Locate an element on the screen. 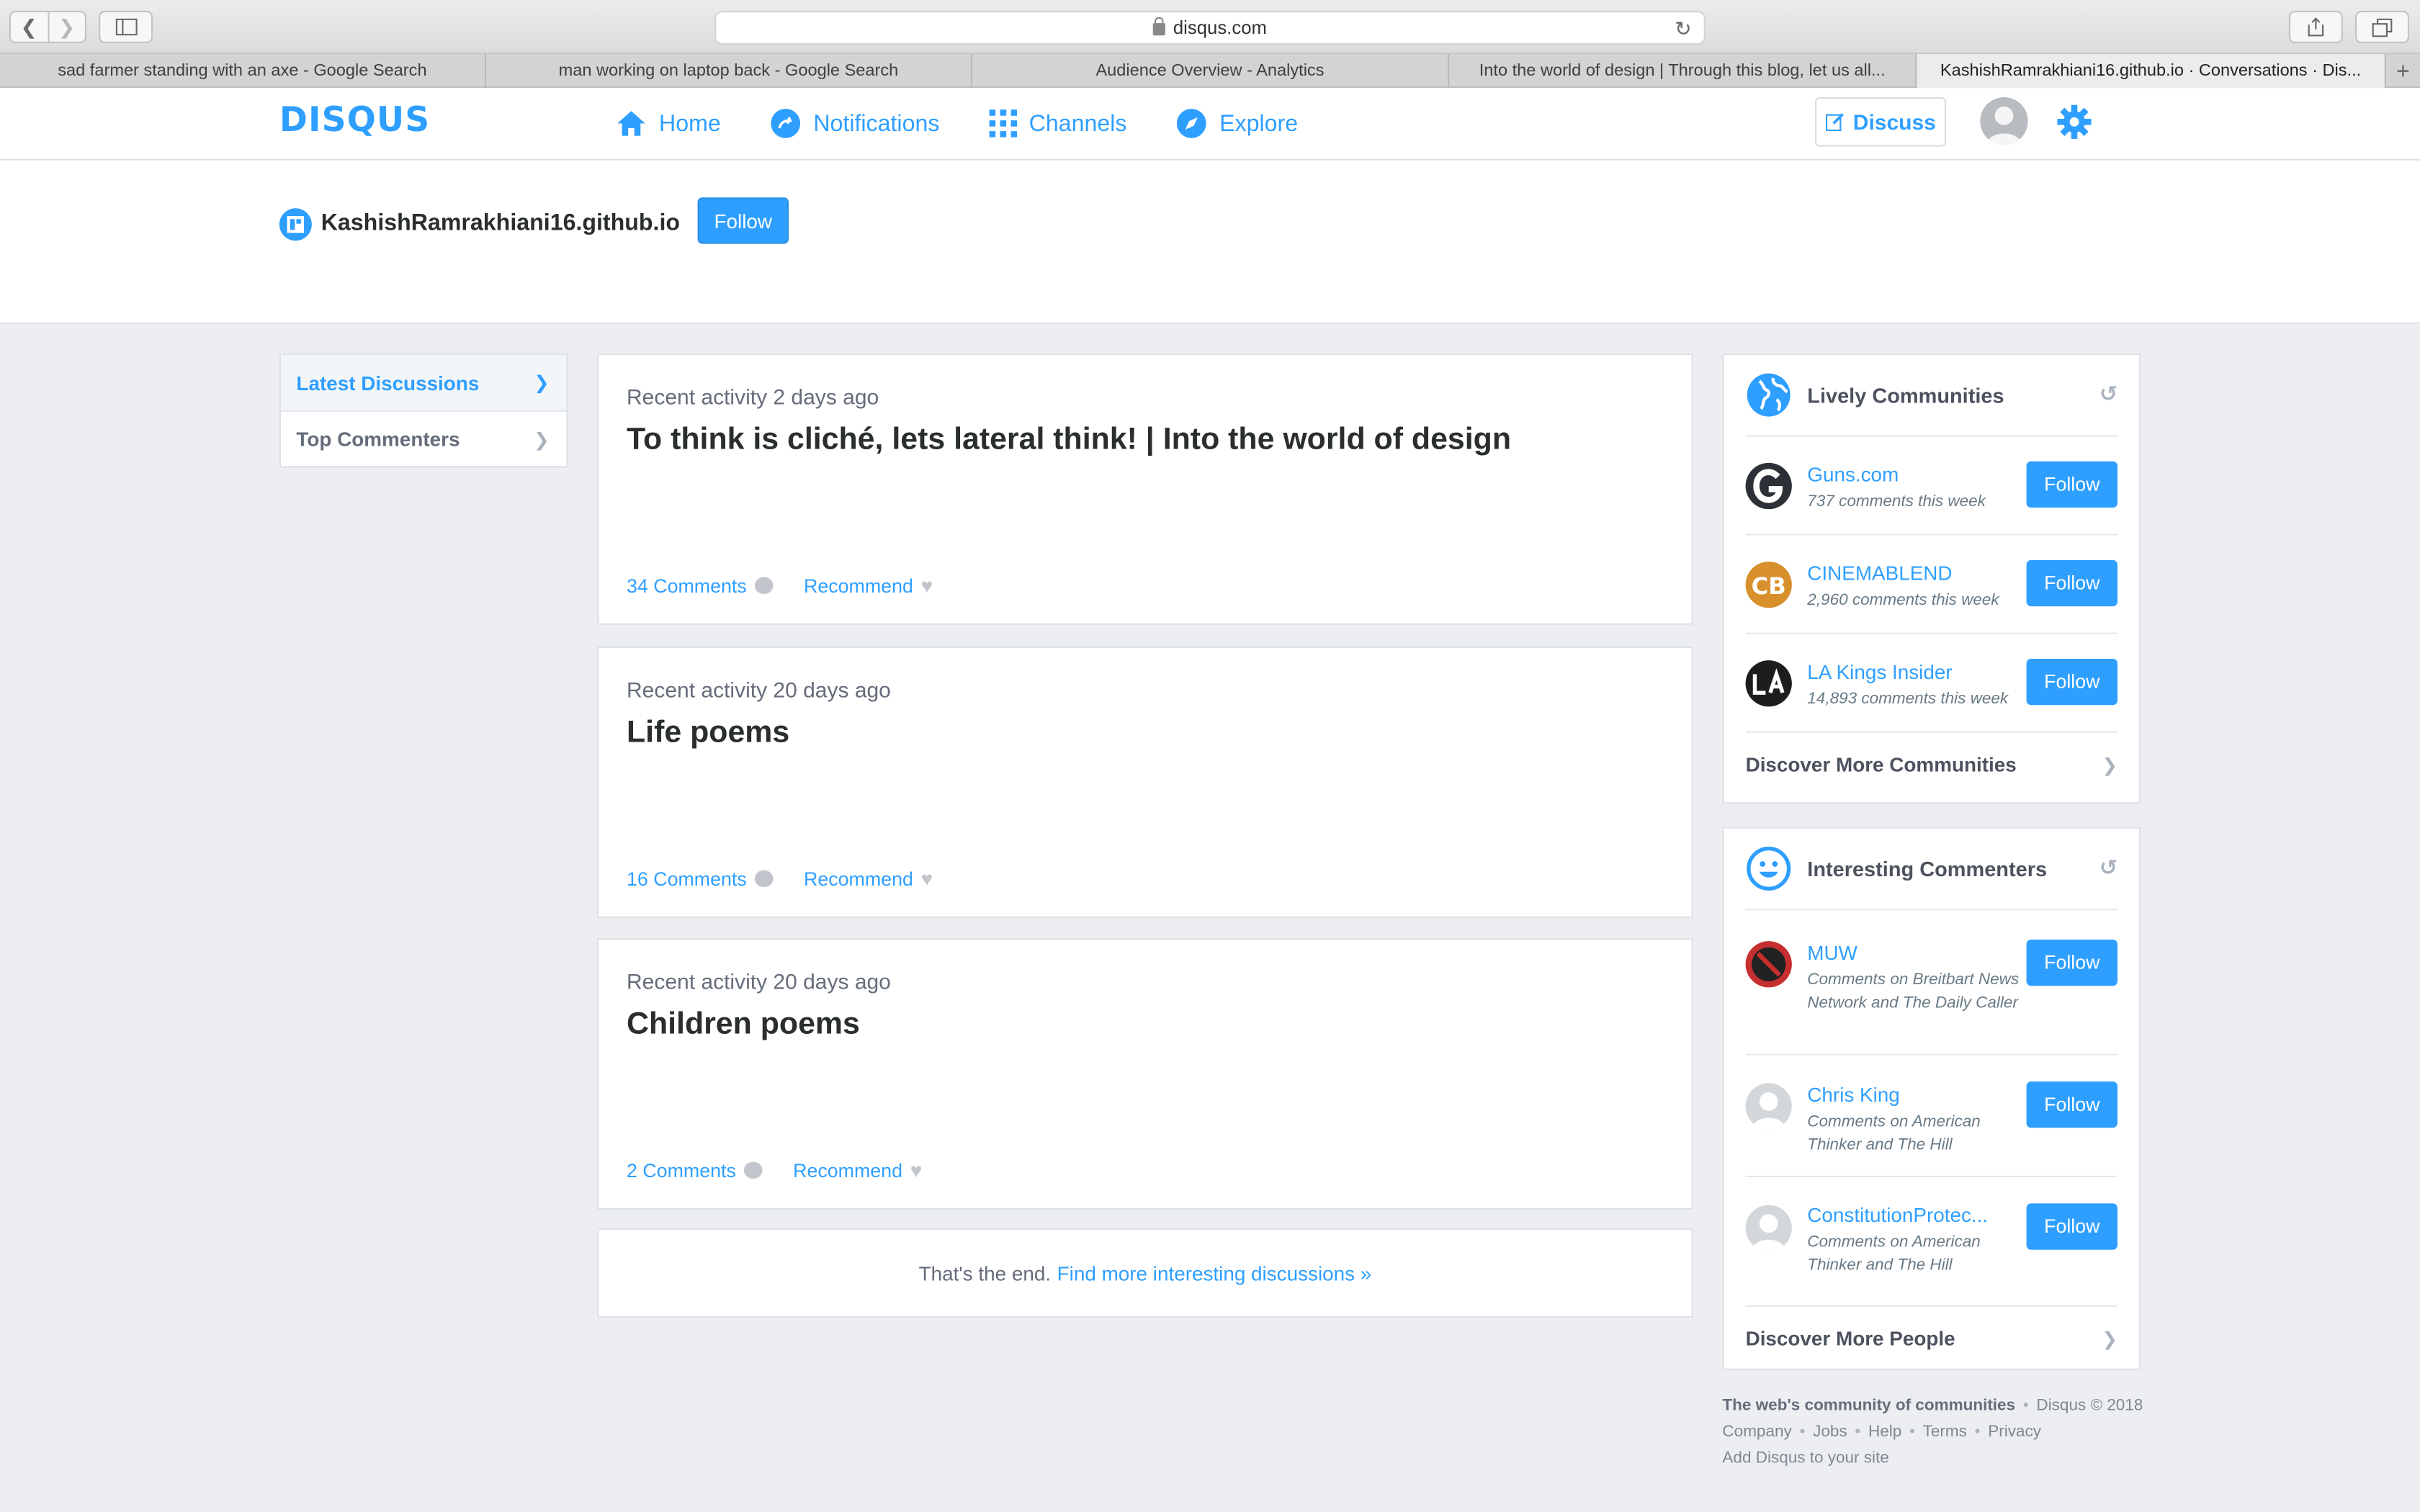 Image resolution: width=2420 pixels, height=1512 pixels. nav-notifications: Notifications is located at coordinates (854, 123).